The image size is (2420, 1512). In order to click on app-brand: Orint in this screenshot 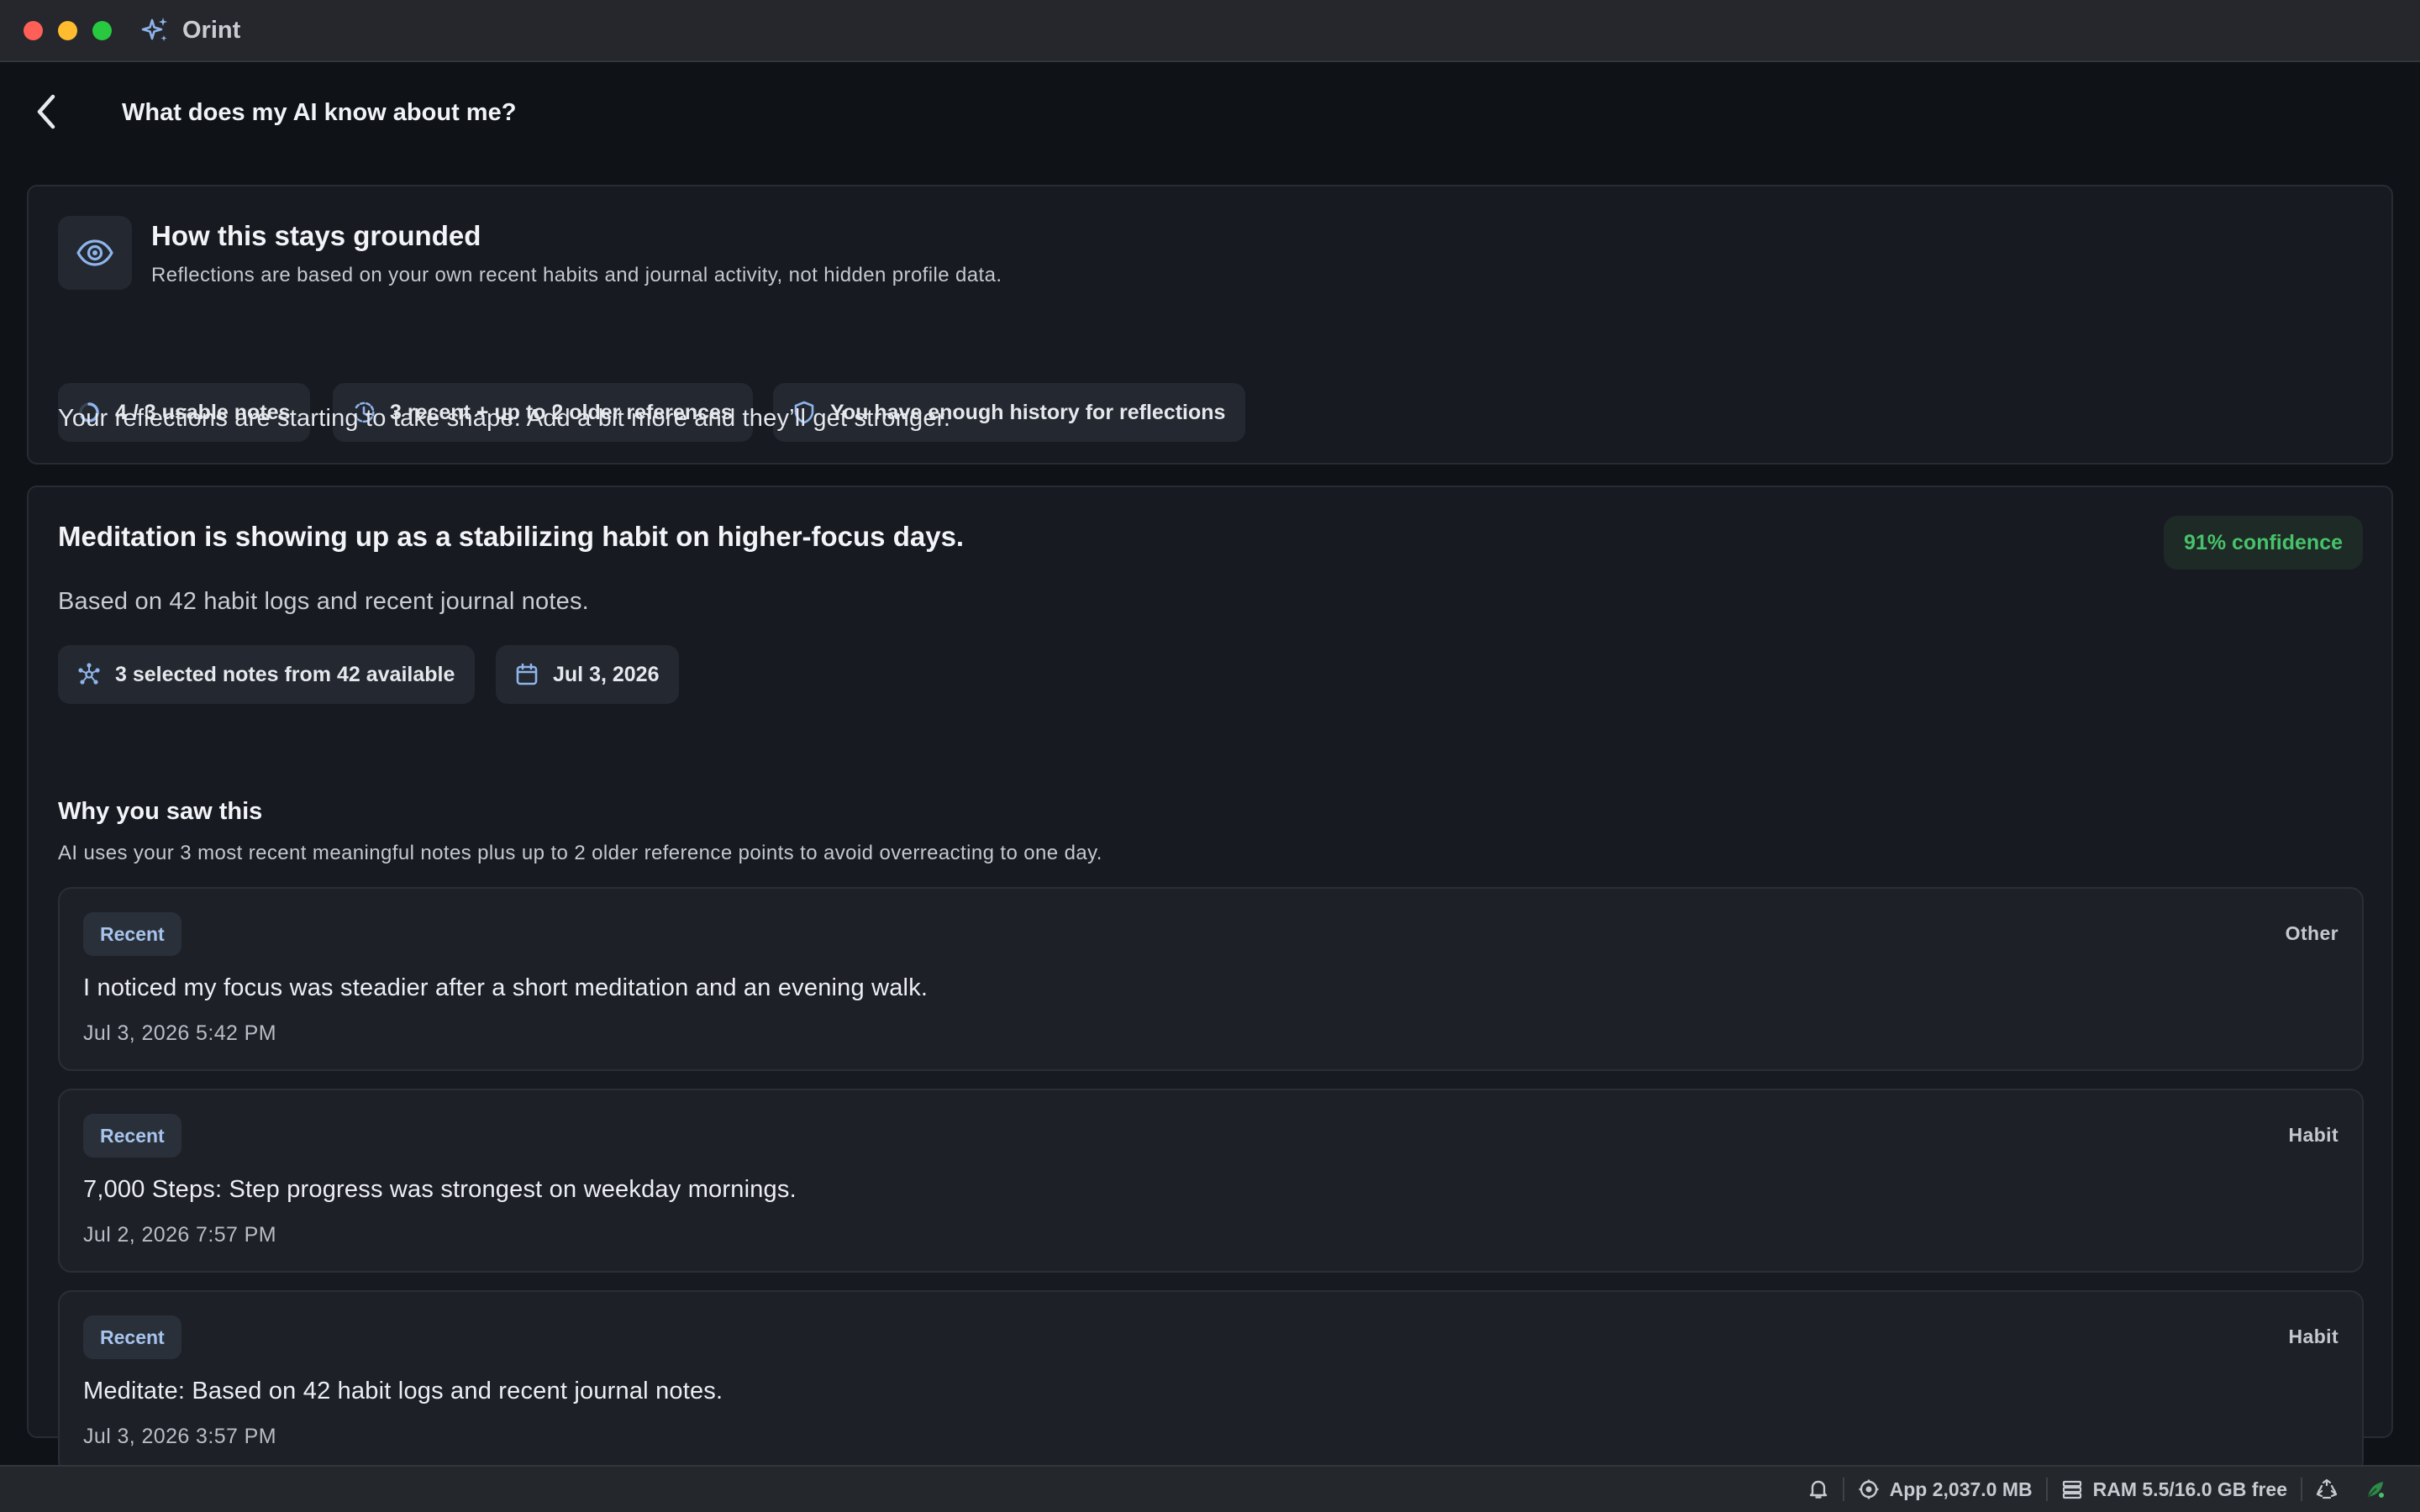, I will do `click(190, 30)`.